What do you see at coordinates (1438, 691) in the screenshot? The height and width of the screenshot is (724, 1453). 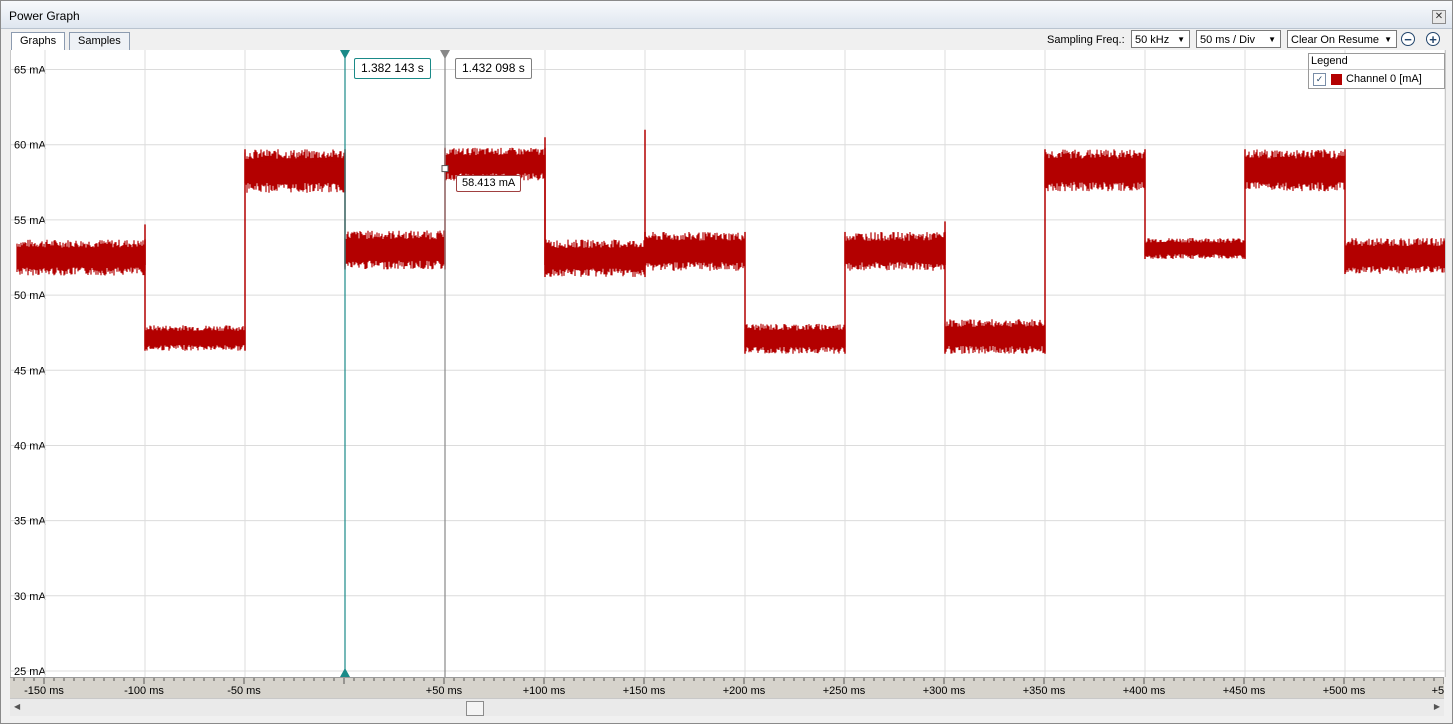 I see `x-tick-label: +550` at bounding box center [1438, 691].